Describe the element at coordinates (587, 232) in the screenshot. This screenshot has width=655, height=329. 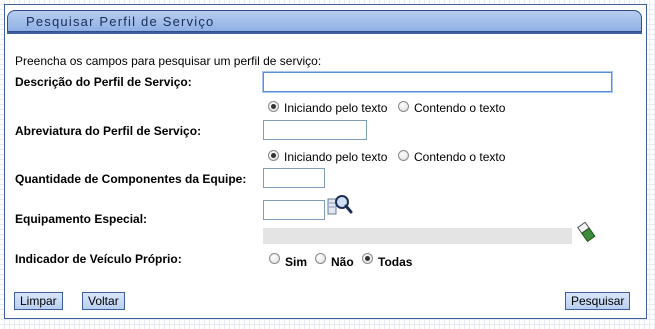
I see `eraser-icon` at that location.